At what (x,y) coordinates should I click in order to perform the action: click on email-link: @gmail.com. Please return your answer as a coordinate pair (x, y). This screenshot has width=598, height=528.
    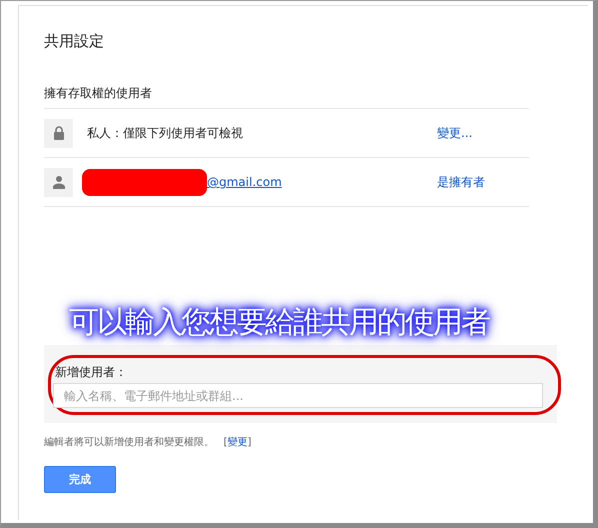
    Looking at the image, I should click on (244, 182).